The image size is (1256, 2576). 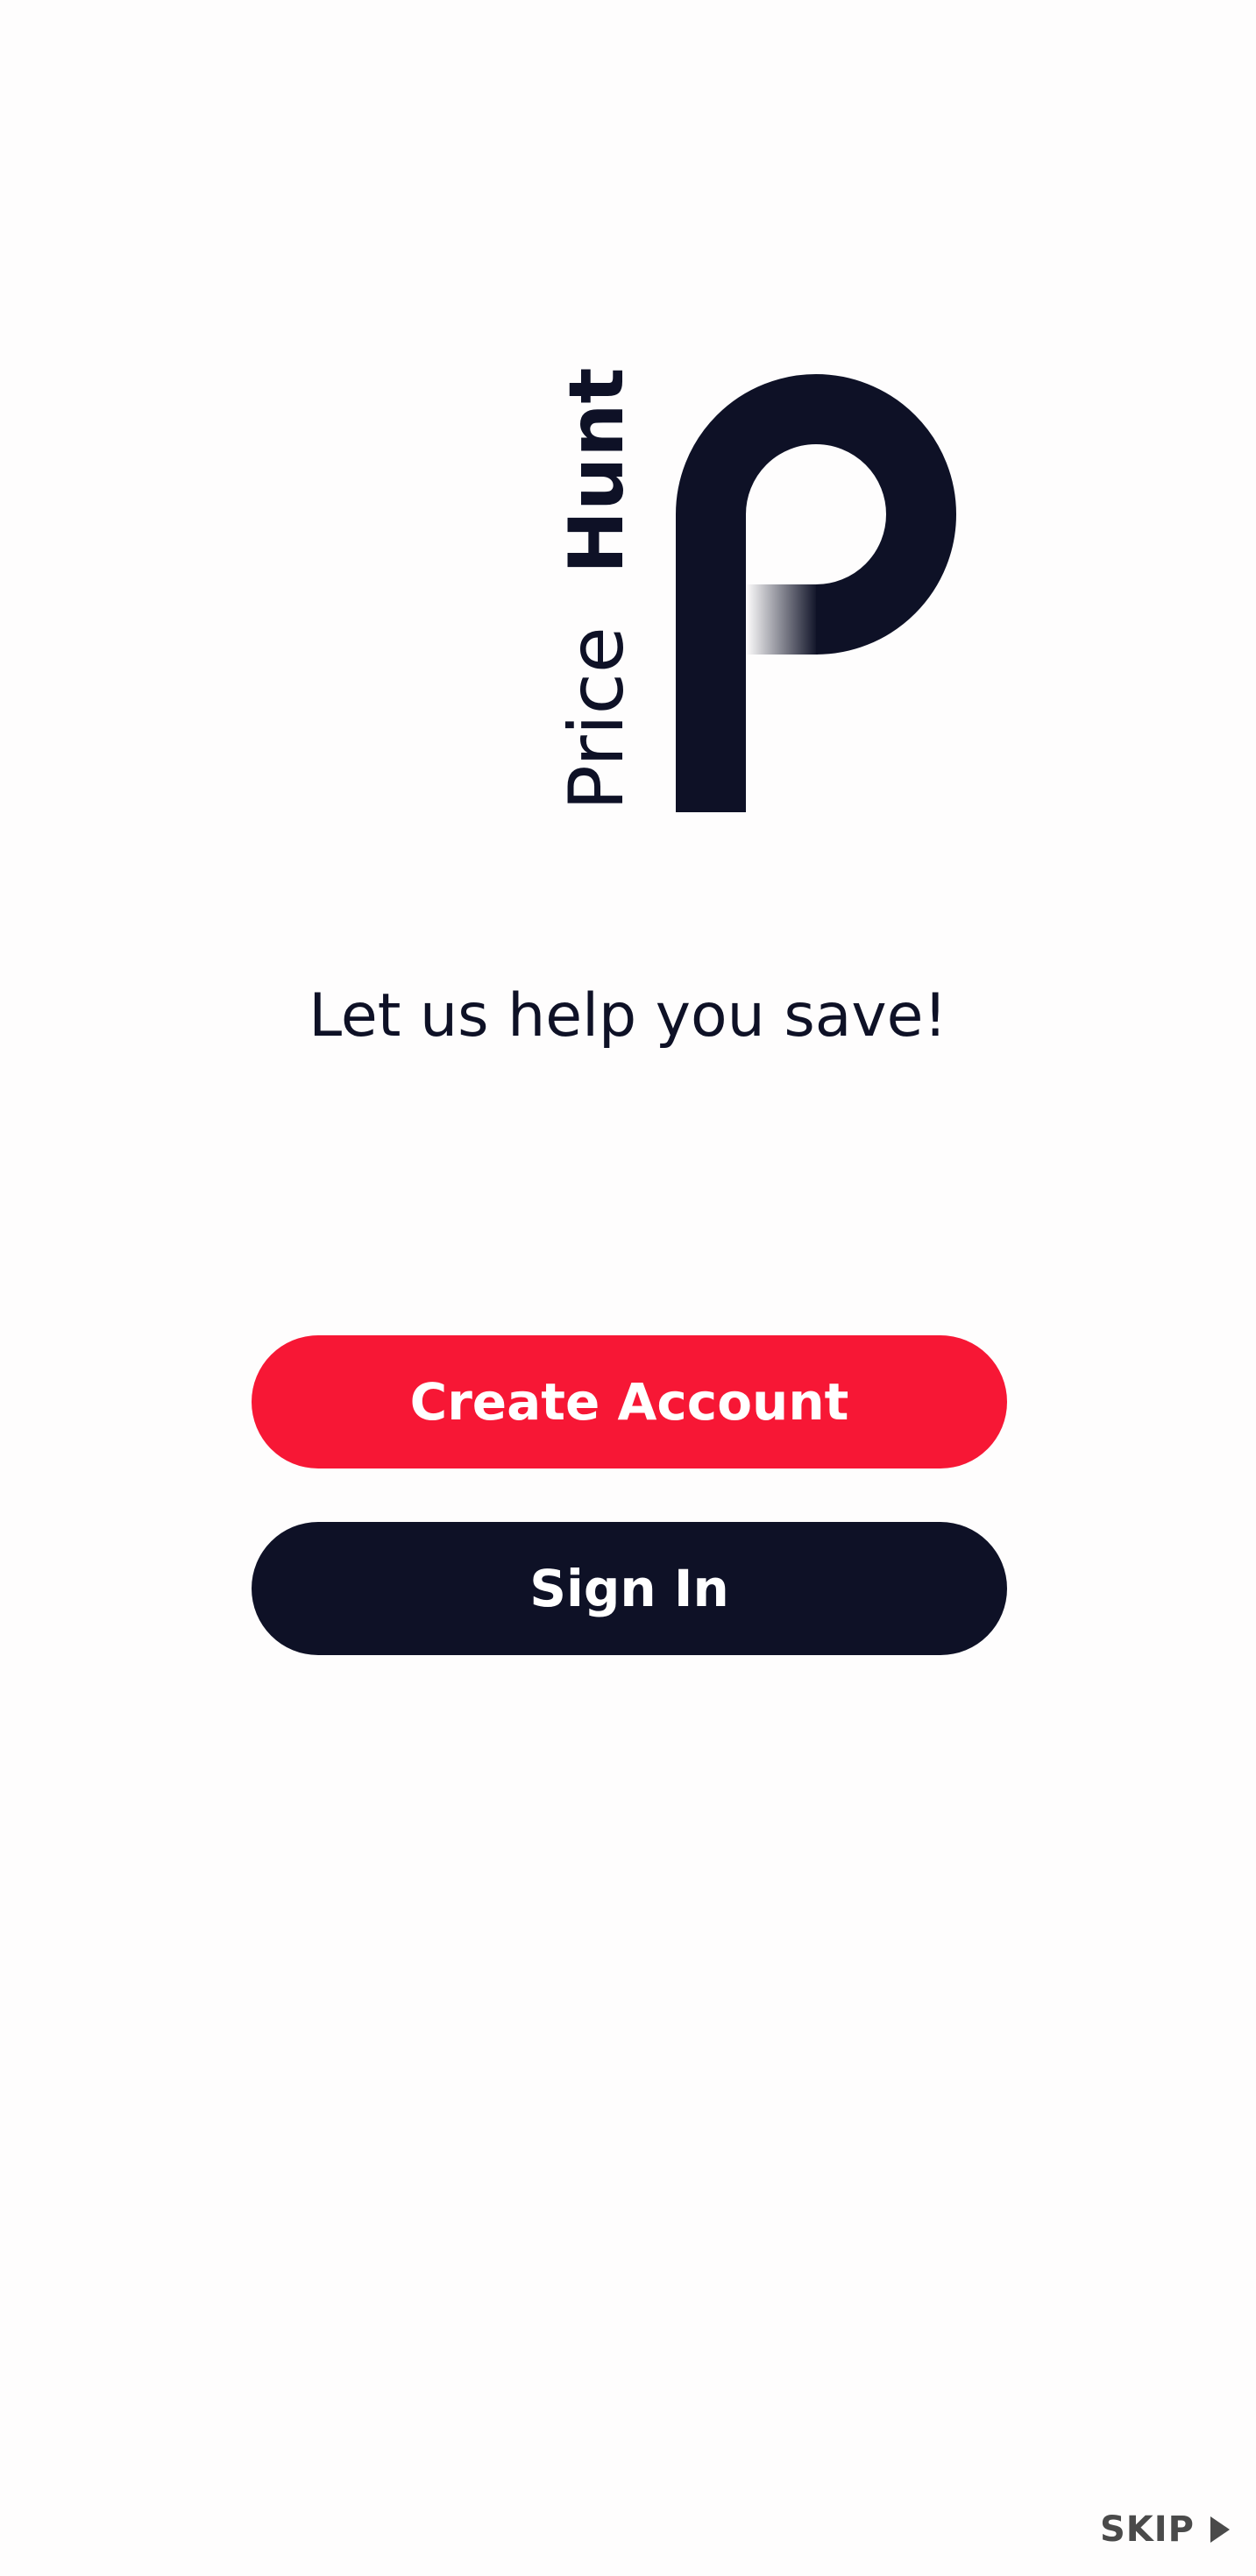 I want to click on price-hunt-logo: Price Hunt, so click(x=755, y=589).